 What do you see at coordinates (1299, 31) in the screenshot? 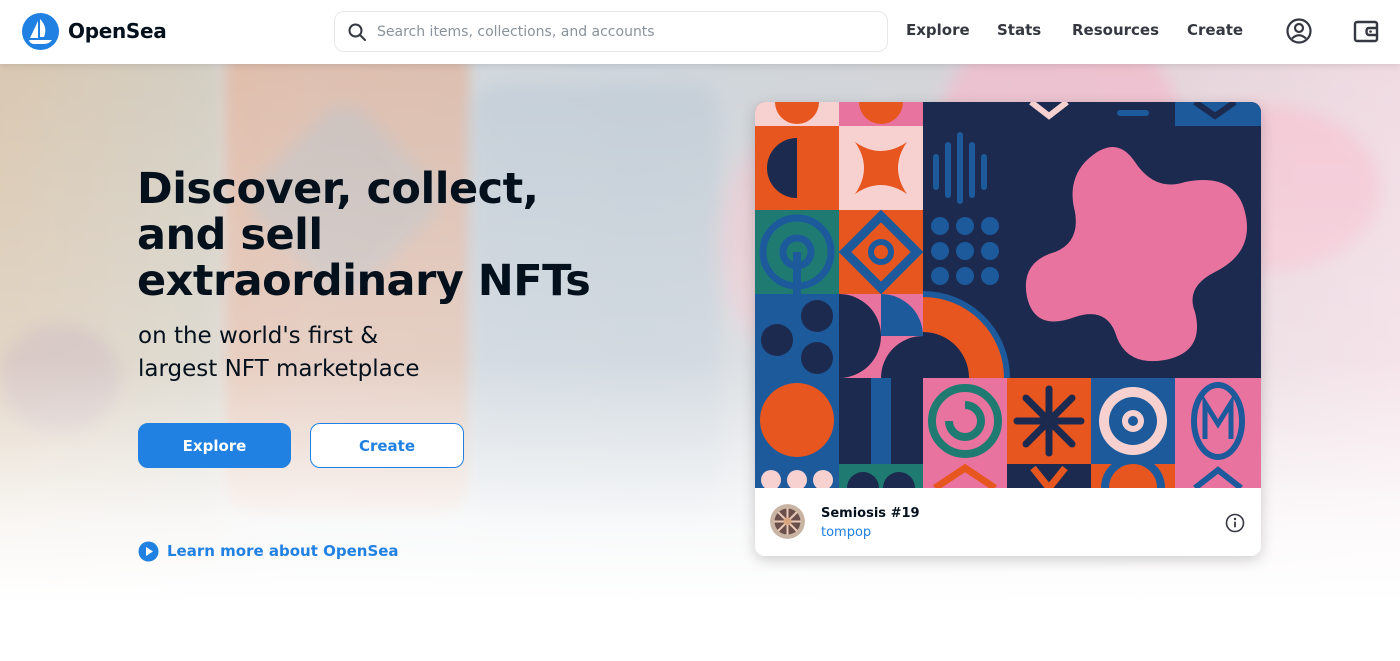
I see `account-icon` at bounding box center [1299, 31].